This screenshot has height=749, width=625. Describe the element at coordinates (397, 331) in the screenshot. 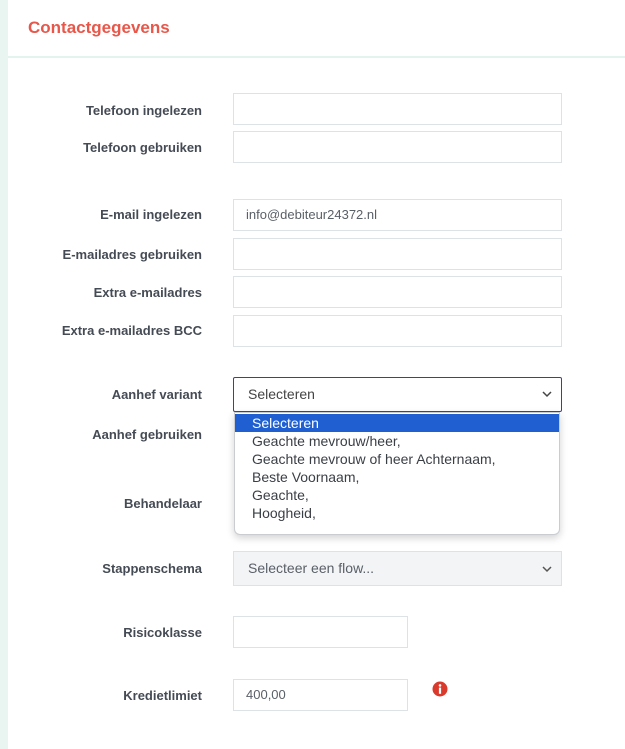

I see `extra-emailadres-bcc-input` at that location.